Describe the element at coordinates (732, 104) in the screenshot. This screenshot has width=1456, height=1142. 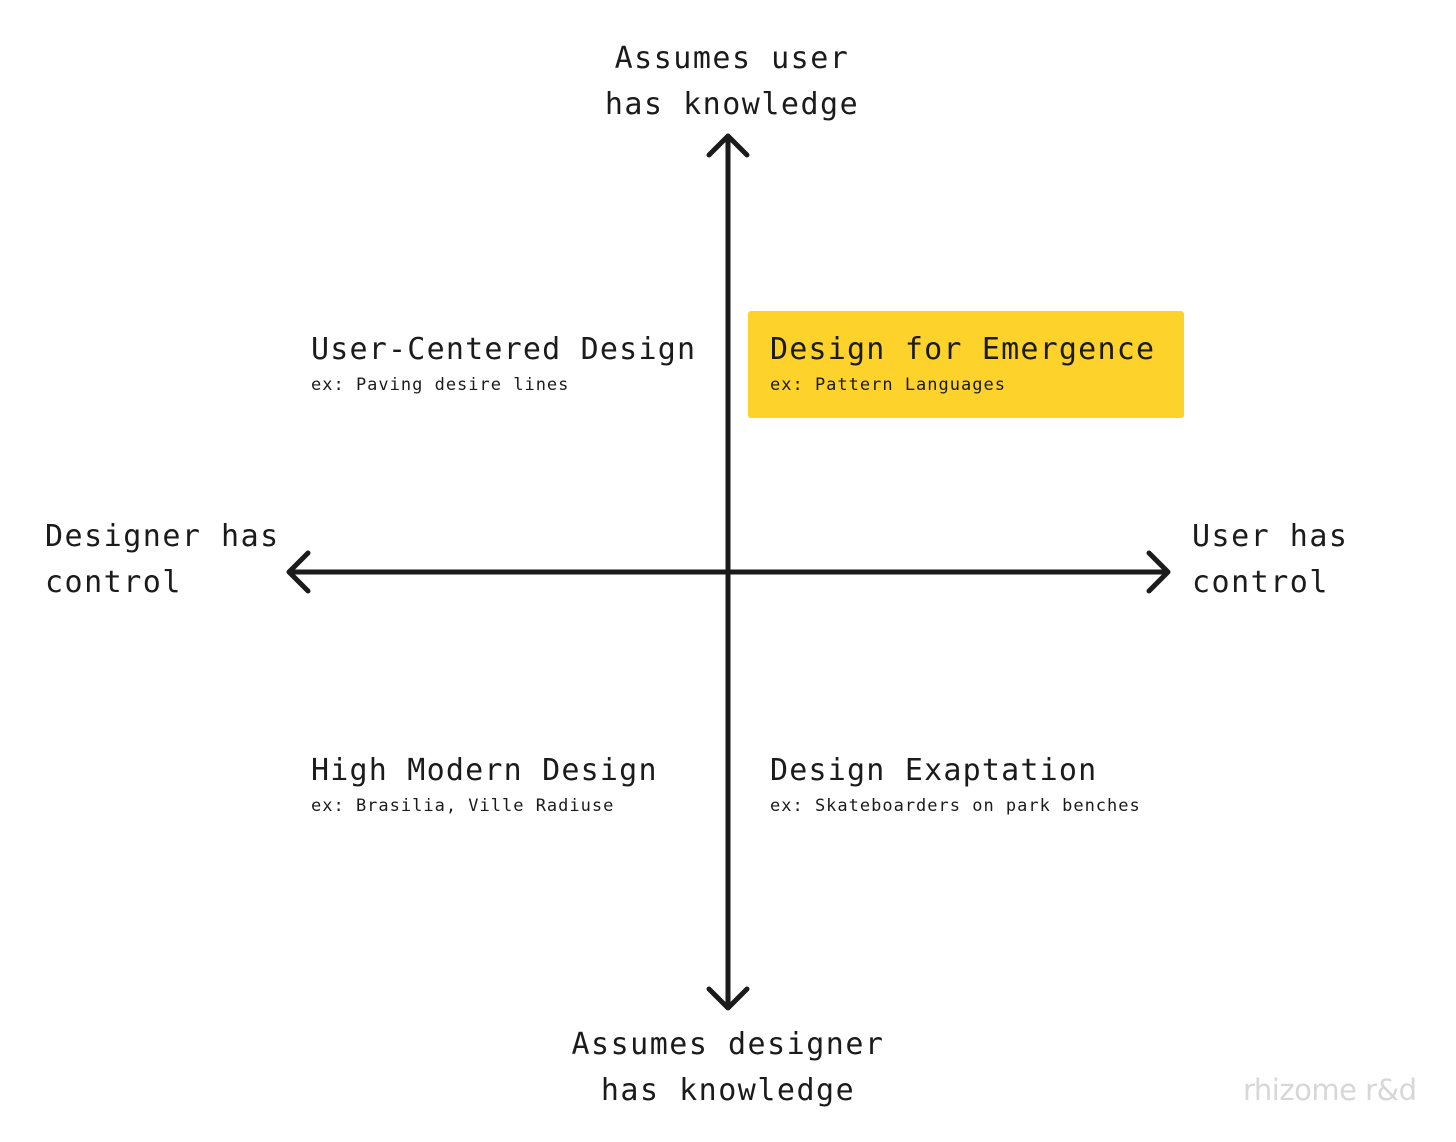
I see `axis-label-top-line2: has knowledge` at that location.